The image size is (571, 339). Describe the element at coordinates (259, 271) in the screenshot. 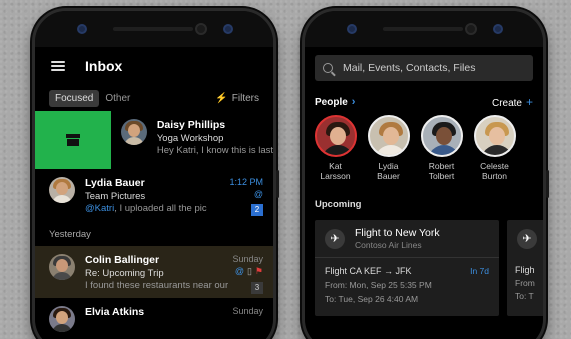

I see `flag-icon: ⚑` at that location.